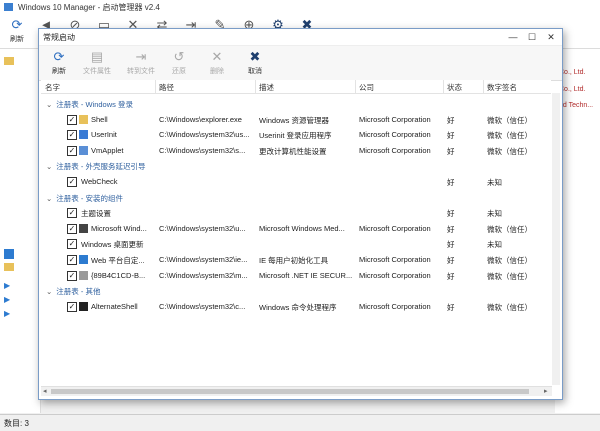  I want to click on group-row: ⌄ 注册表 - 其他, so click(296, 290).